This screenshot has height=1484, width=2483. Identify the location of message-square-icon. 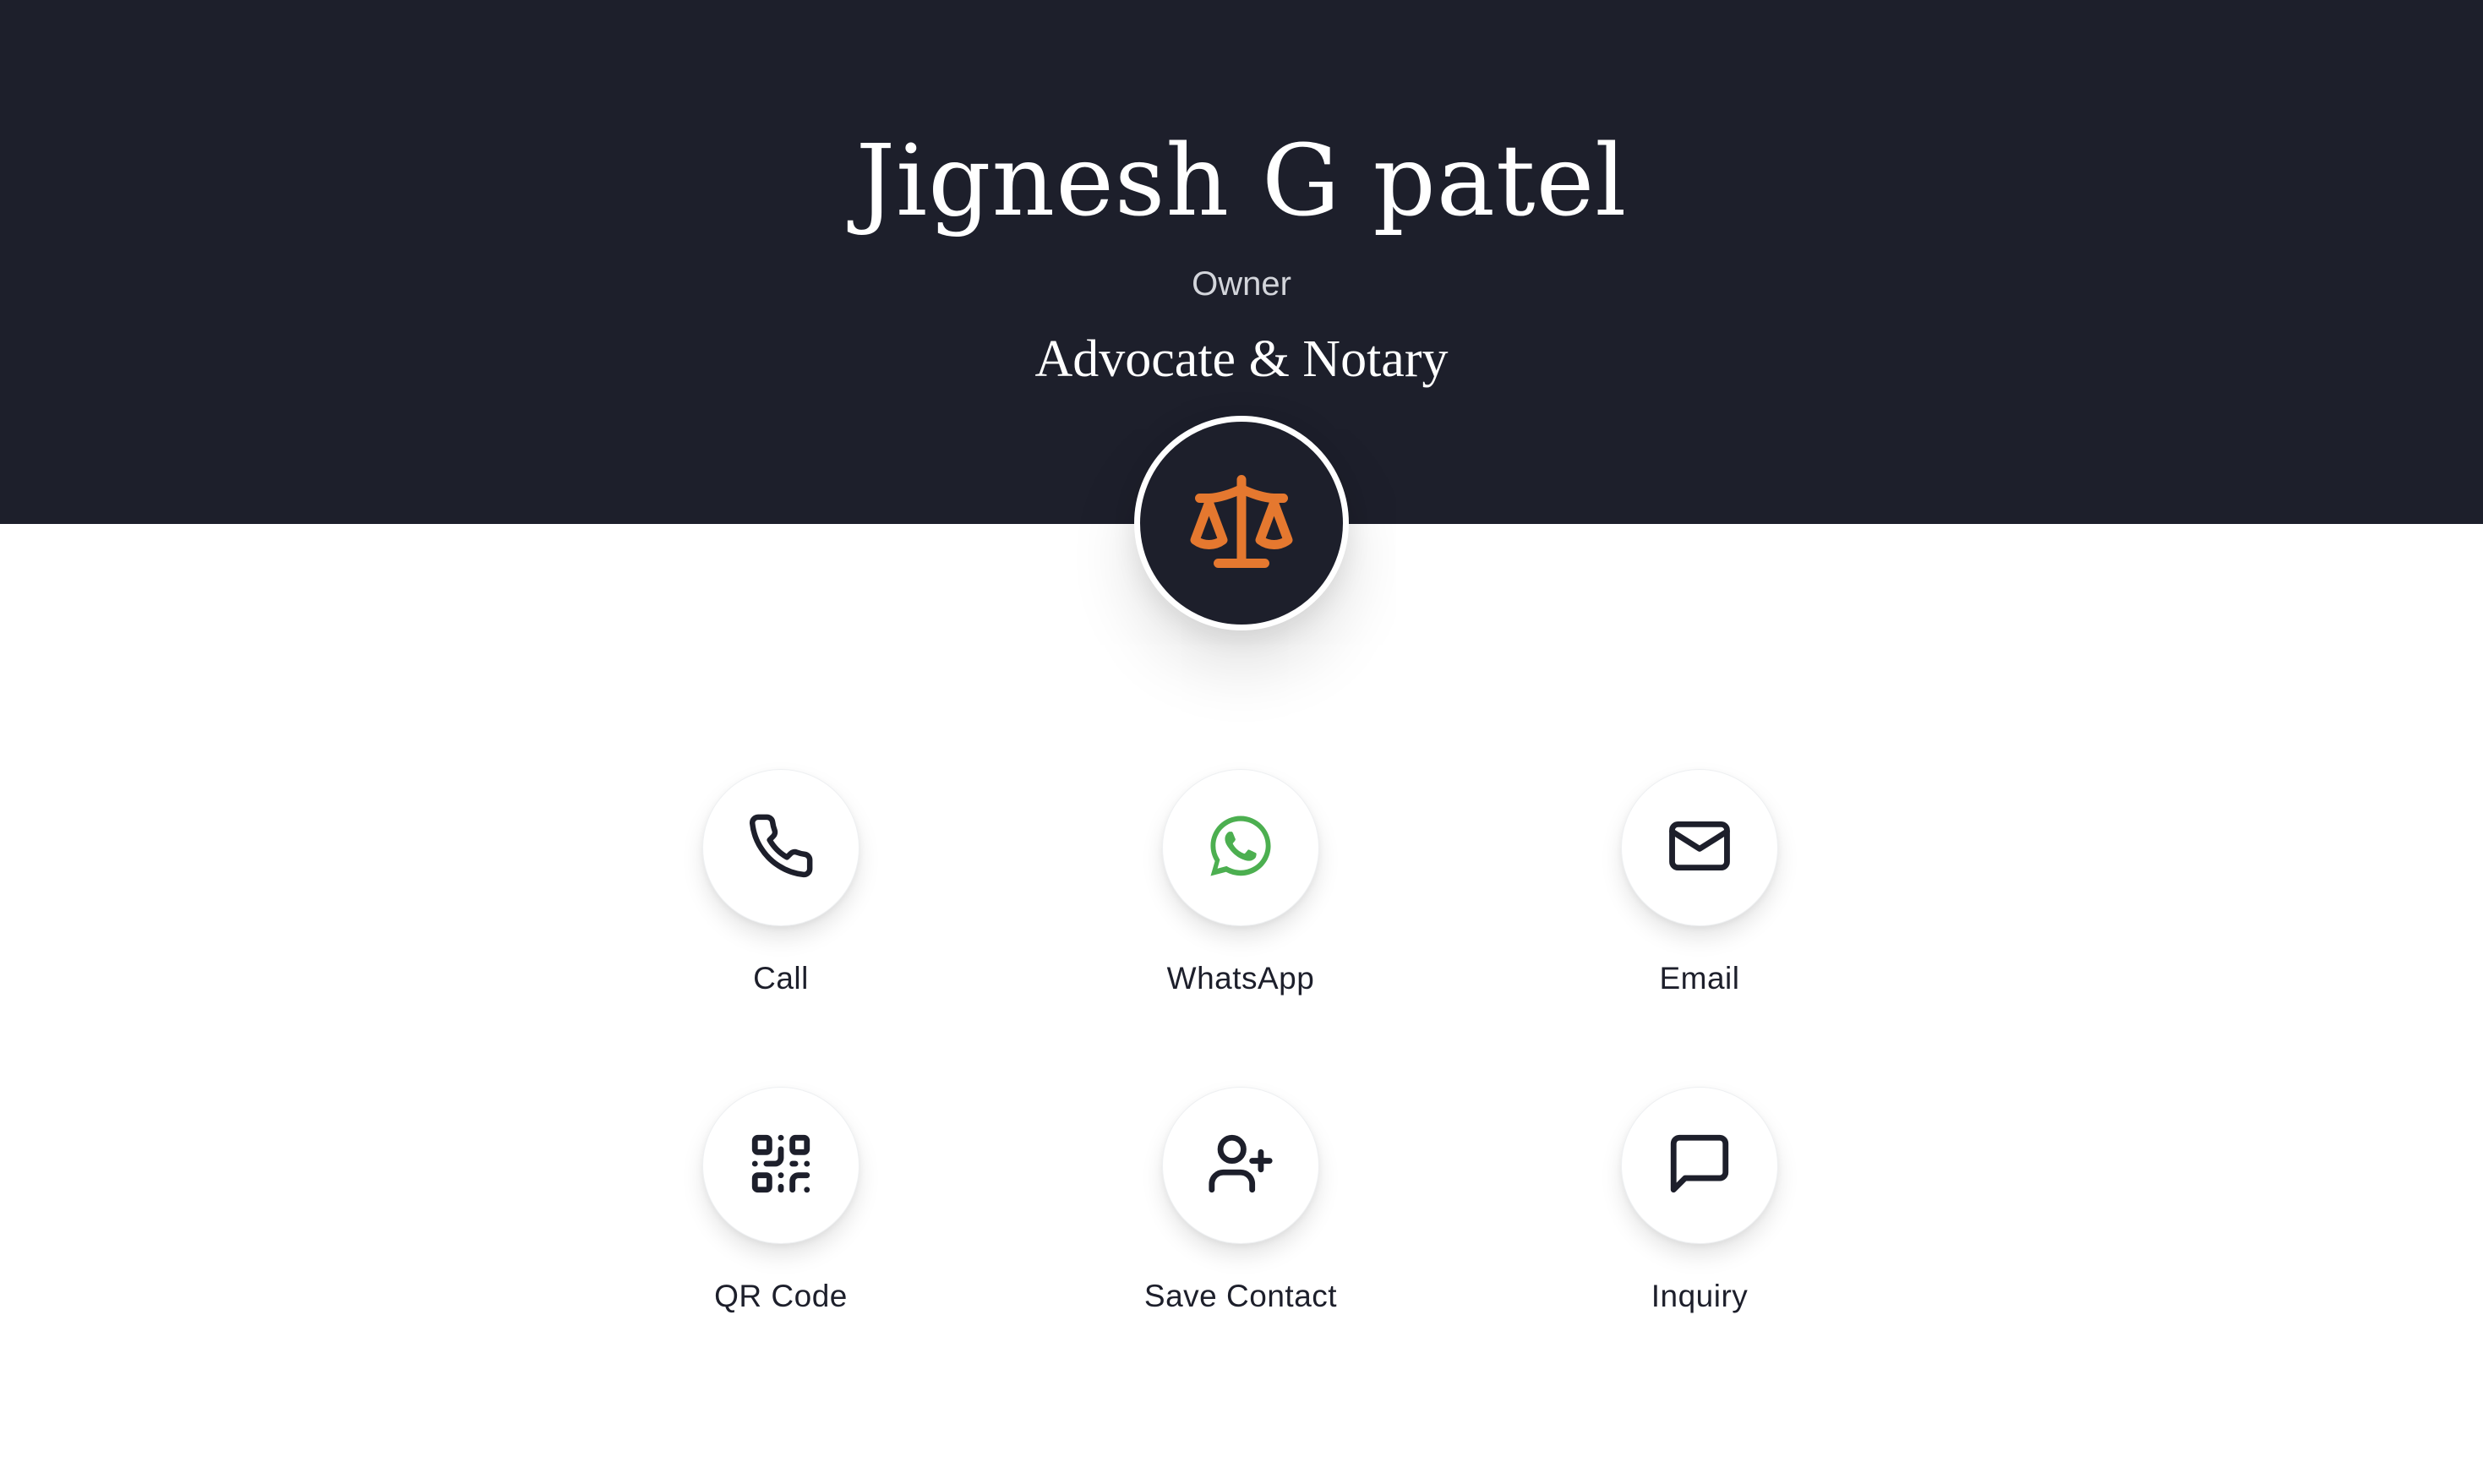
(1699, 1166).